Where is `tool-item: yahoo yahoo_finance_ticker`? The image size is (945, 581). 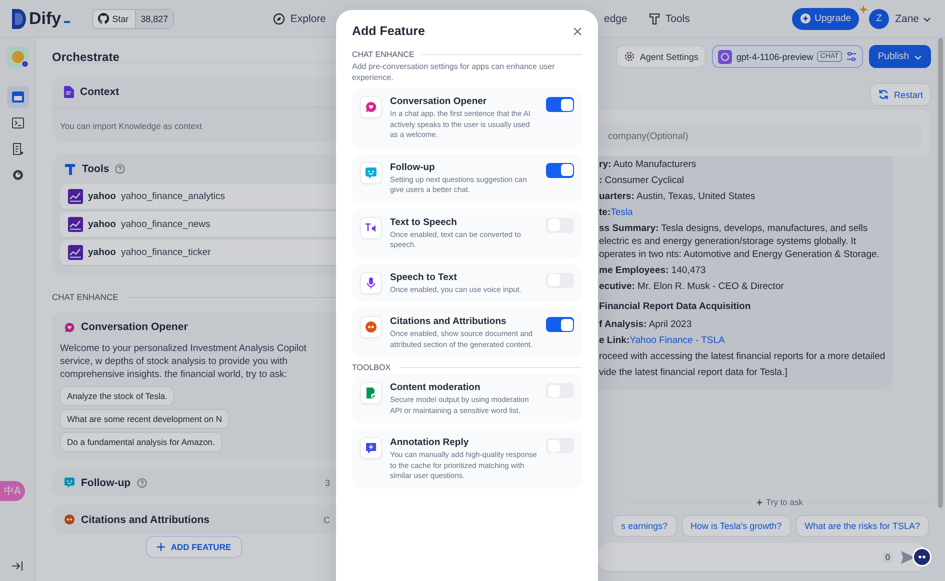
tool-item: yahoo yahoo_finance_ticker is located at coordinates (198, 252).